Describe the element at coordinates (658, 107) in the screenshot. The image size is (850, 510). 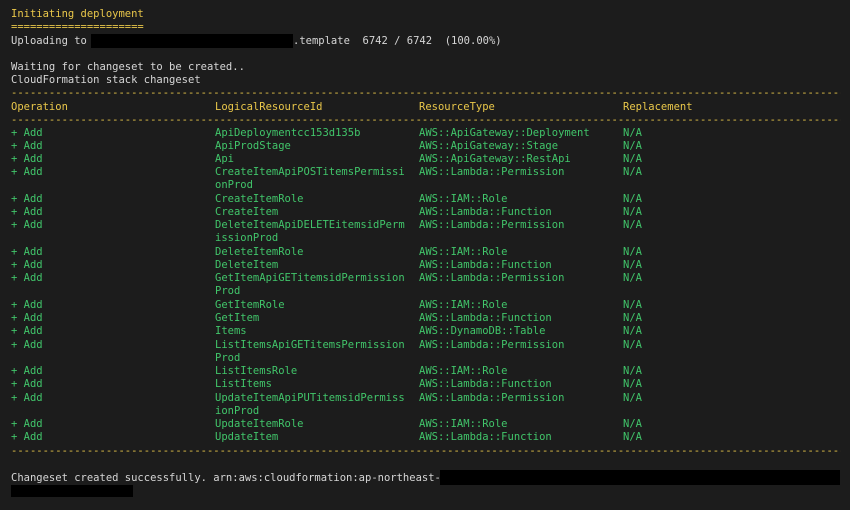
I see `header-replacement: Replacement` at that location.